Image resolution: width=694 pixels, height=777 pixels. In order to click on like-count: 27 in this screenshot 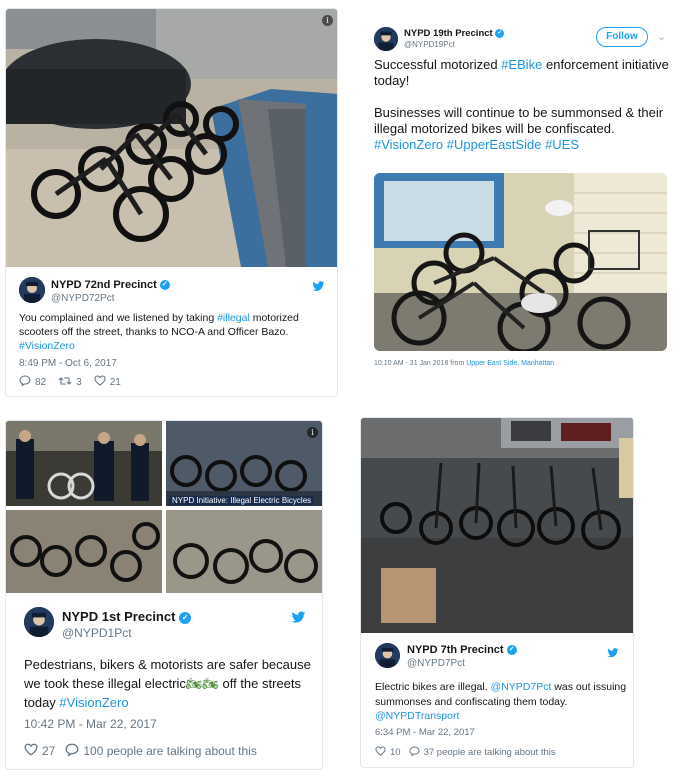, I will do `click(49, 751)`.